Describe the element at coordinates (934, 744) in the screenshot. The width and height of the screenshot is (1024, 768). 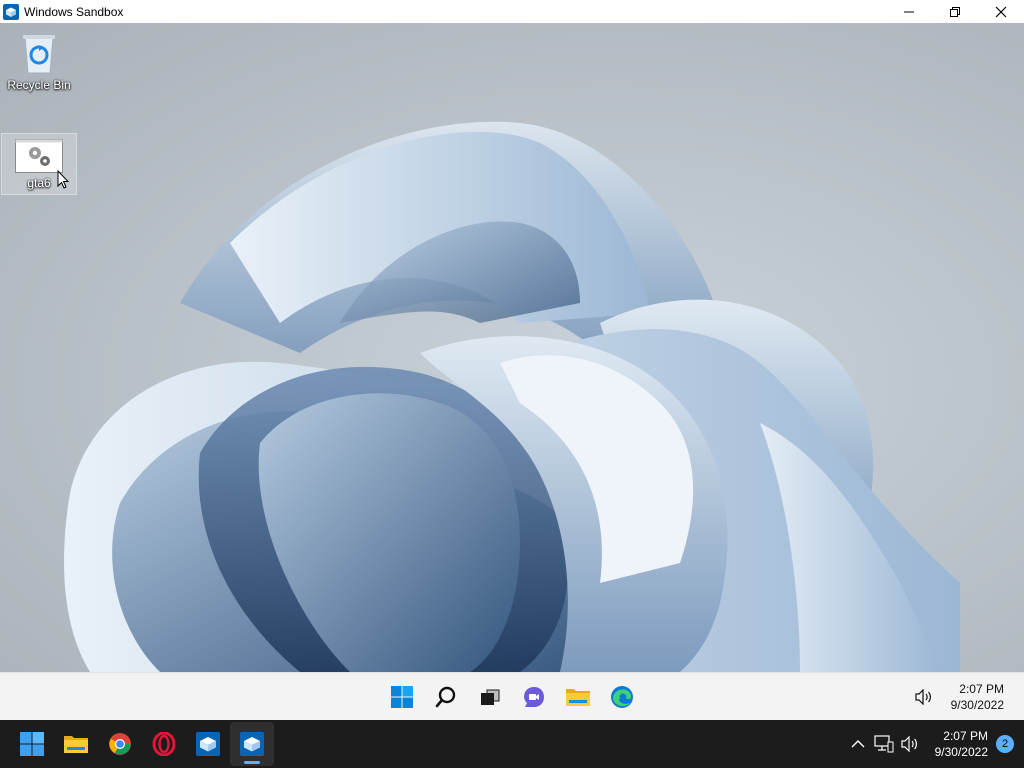
I see `host-system-tray: 2:07 PM 9/30/2022 2` at that location.